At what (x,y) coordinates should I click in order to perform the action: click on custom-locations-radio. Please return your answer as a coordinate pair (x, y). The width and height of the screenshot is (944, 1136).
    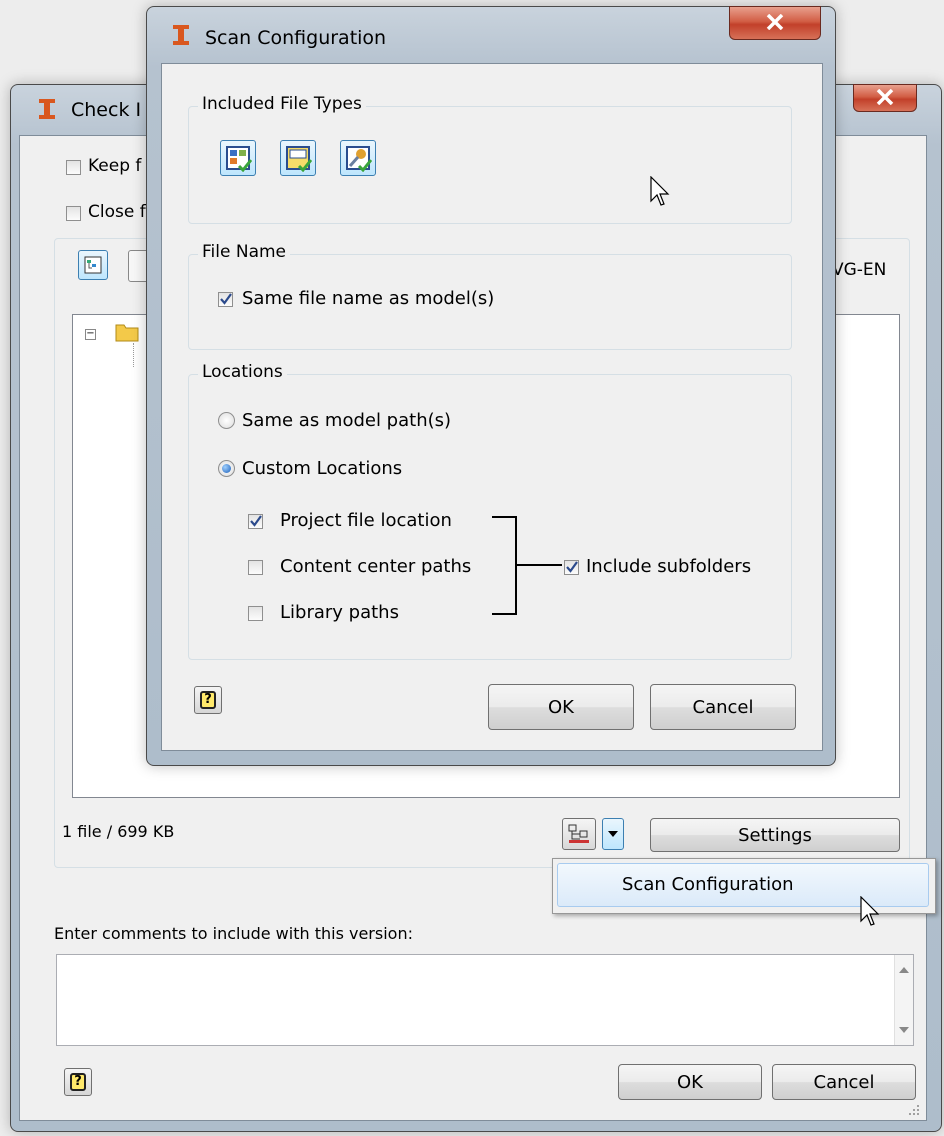
    Looking at the image, I should click on (226, 468).